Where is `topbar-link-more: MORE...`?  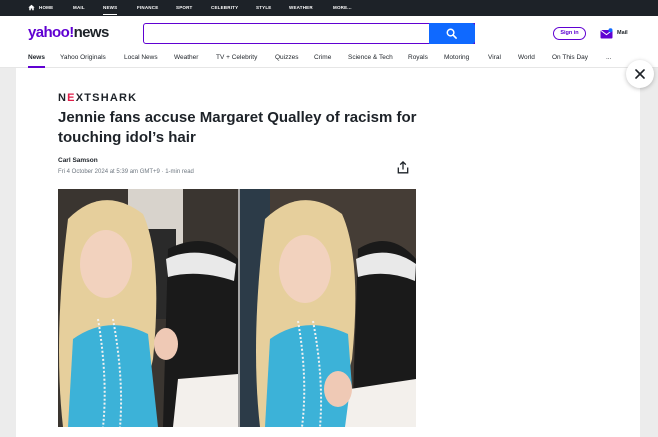 topbar-link-more: MORE... is located at coordinates (342, 8).